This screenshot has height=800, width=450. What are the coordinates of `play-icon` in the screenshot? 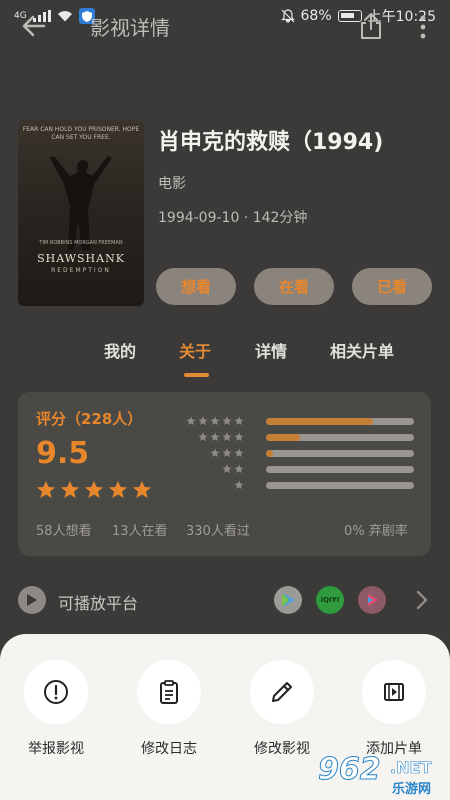 It's located at (32, 600).